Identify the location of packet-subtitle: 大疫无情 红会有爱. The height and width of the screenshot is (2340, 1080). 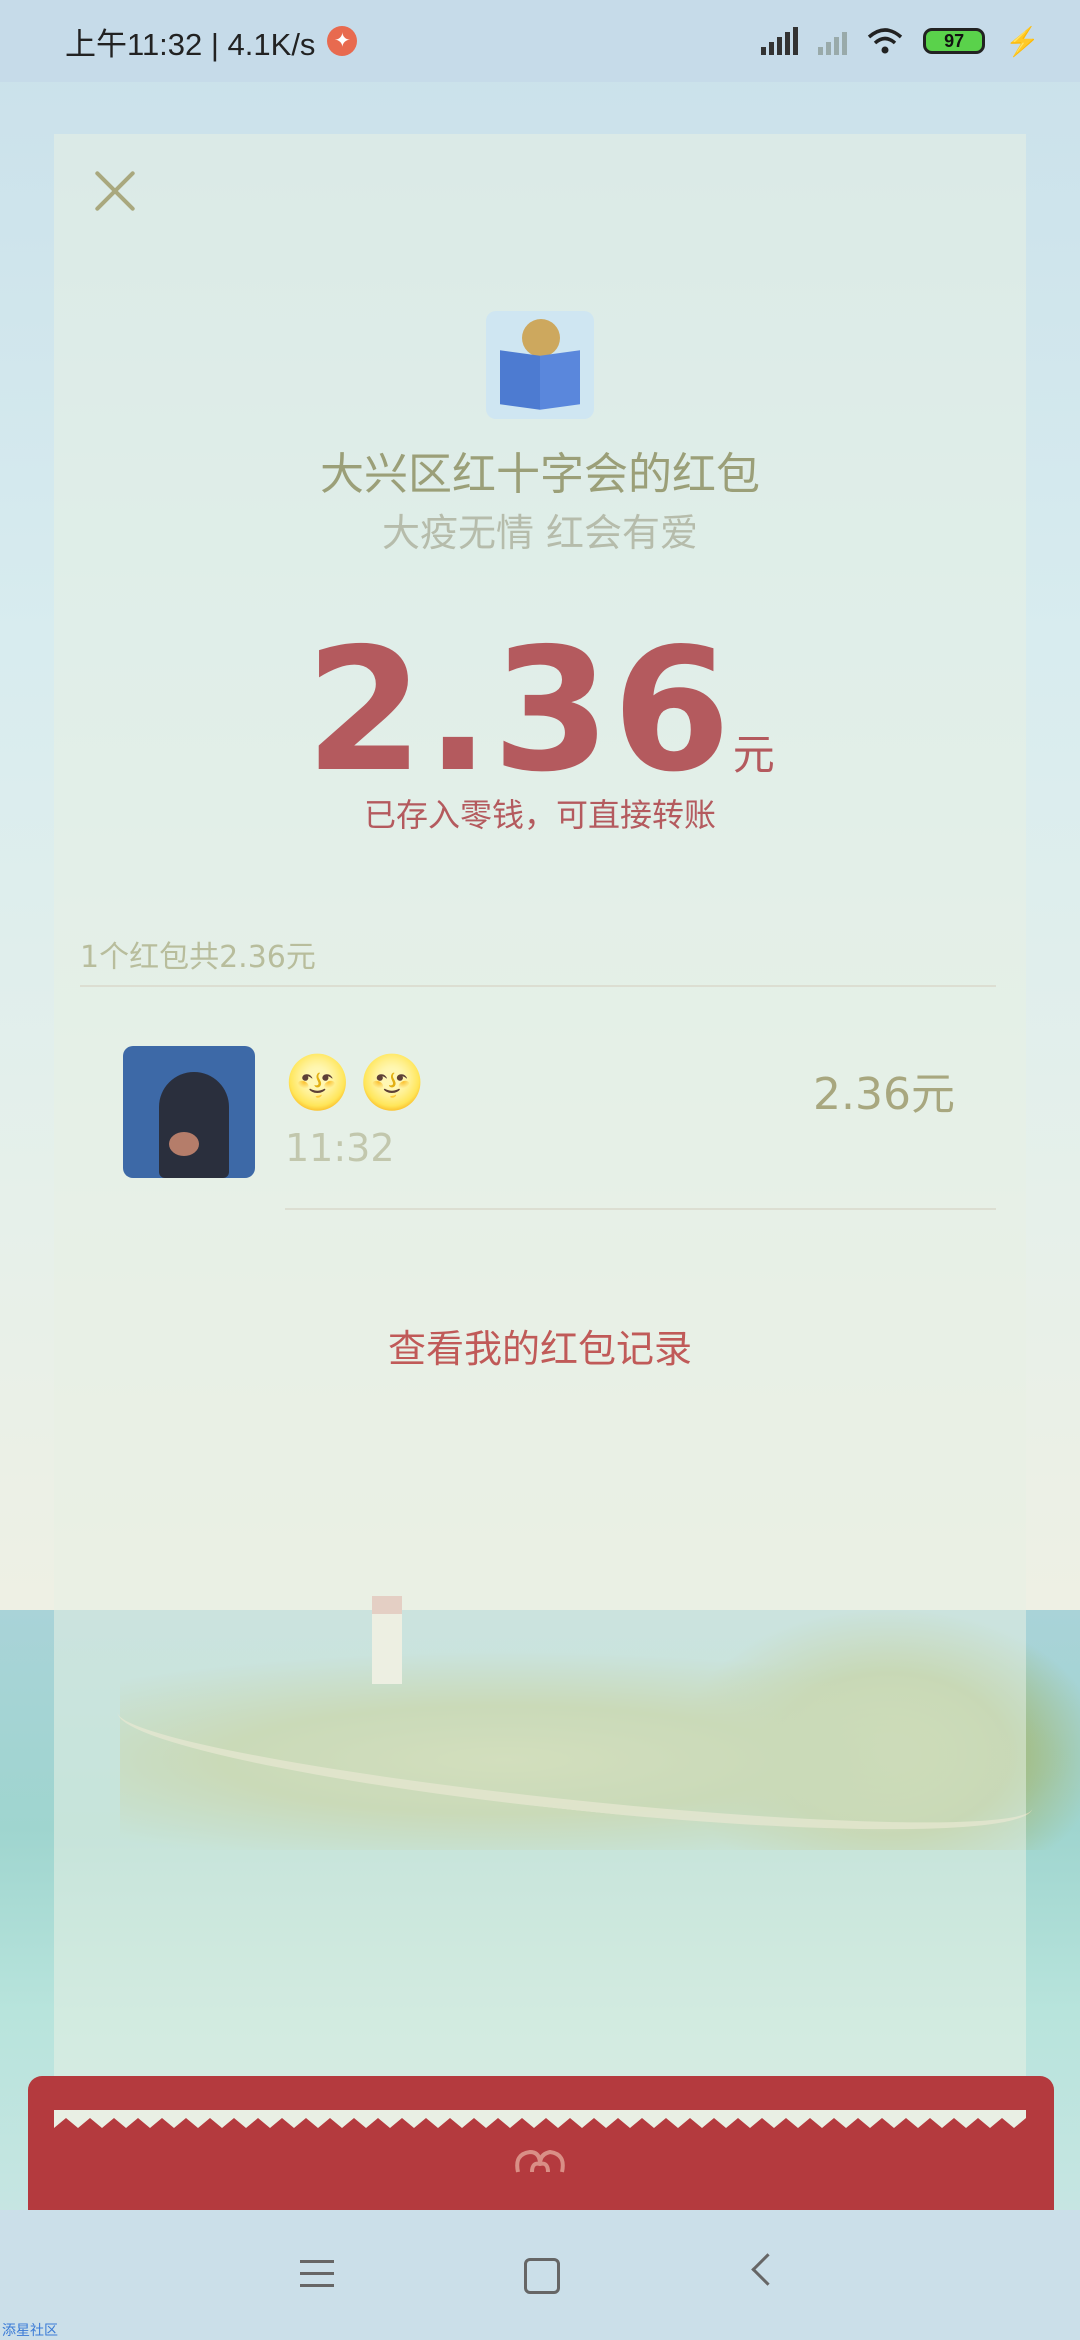
(540, 533).